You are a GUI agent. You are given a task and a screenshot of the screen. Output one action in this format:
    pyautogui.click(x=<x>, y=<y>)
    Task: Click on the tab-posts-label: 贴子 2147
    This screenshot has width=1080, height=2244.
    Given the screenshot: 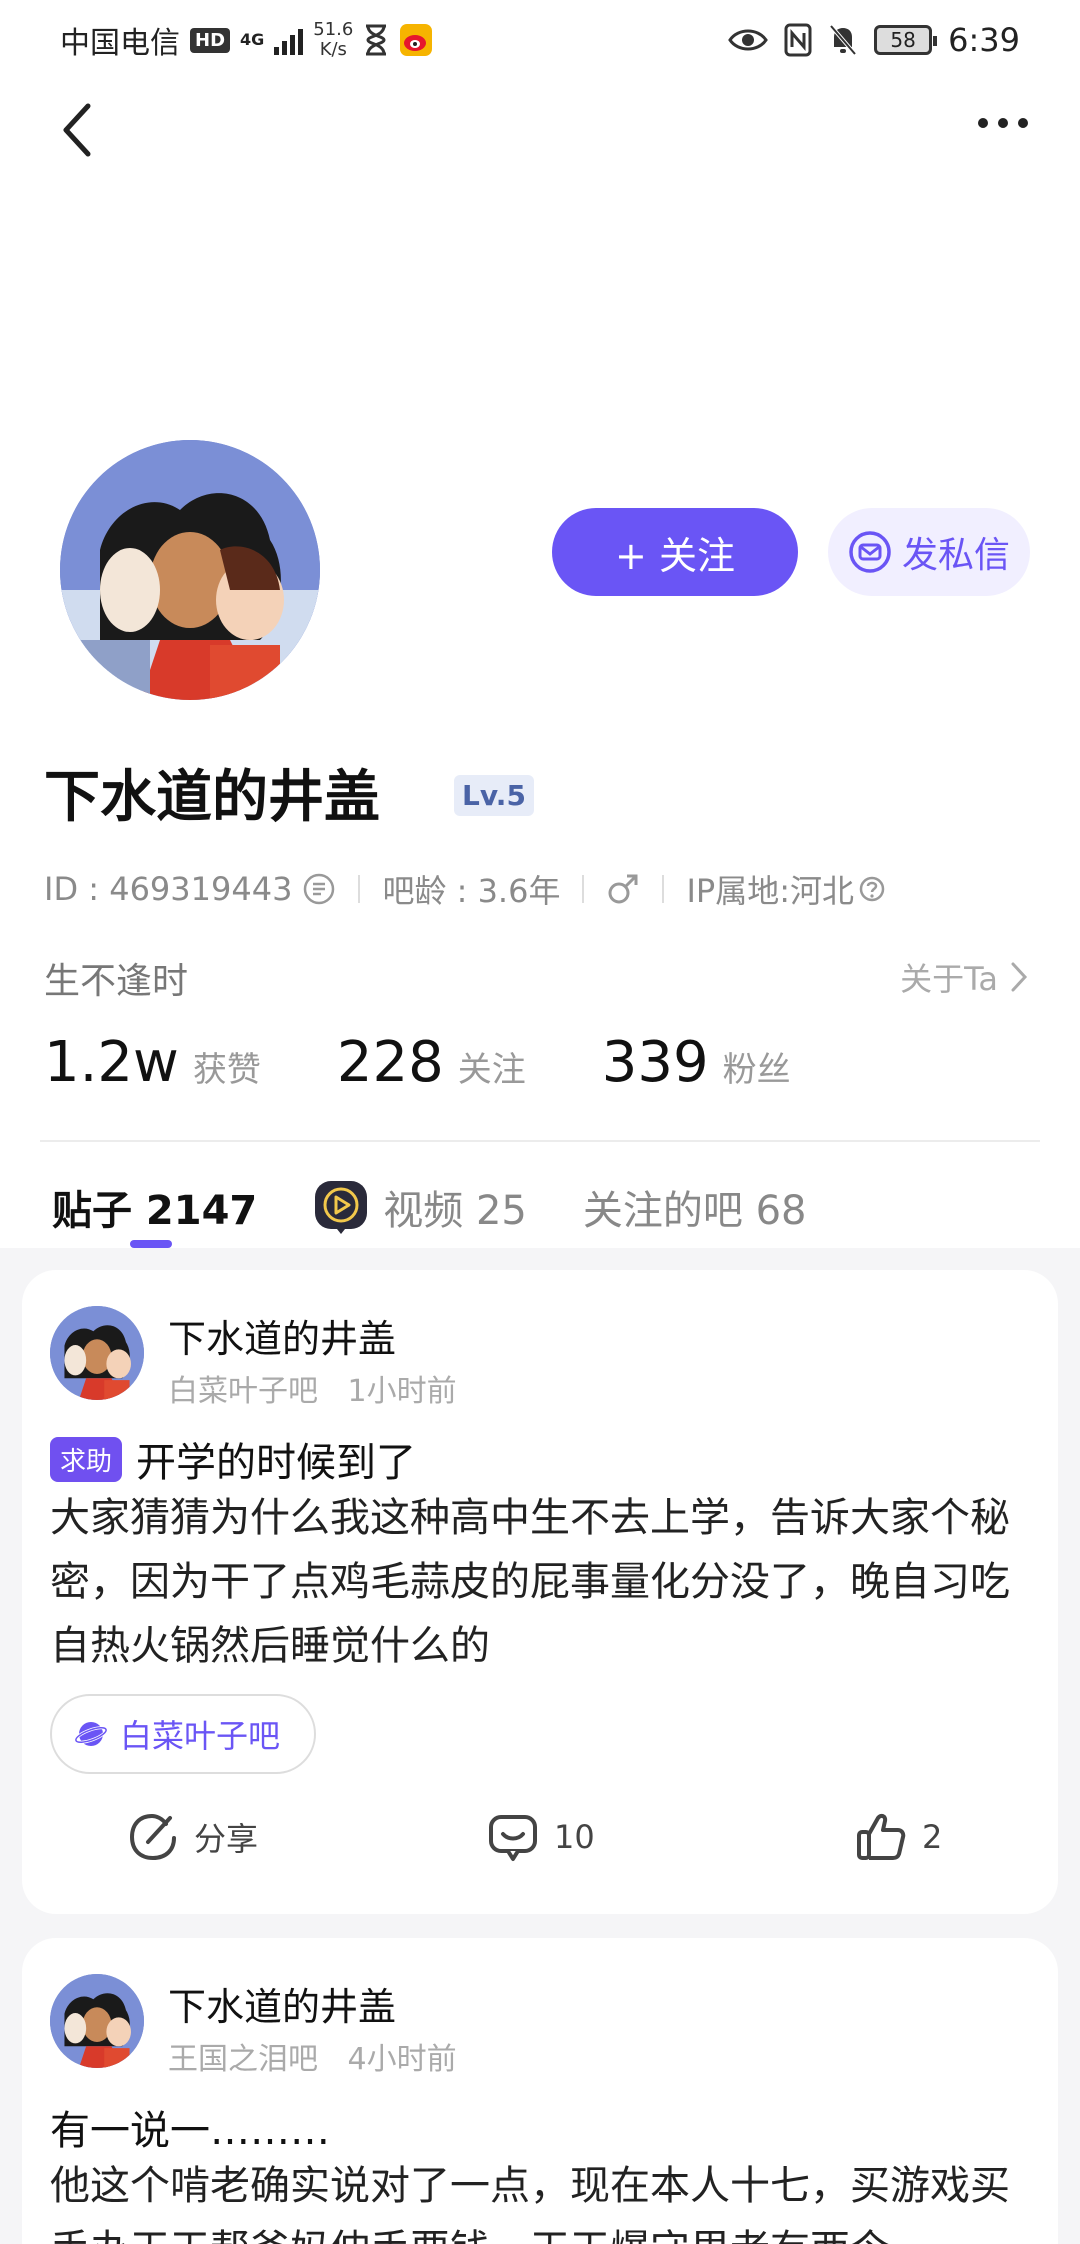 What is the action you would take?
    pyautogui.click(x=155, y=1211)
    